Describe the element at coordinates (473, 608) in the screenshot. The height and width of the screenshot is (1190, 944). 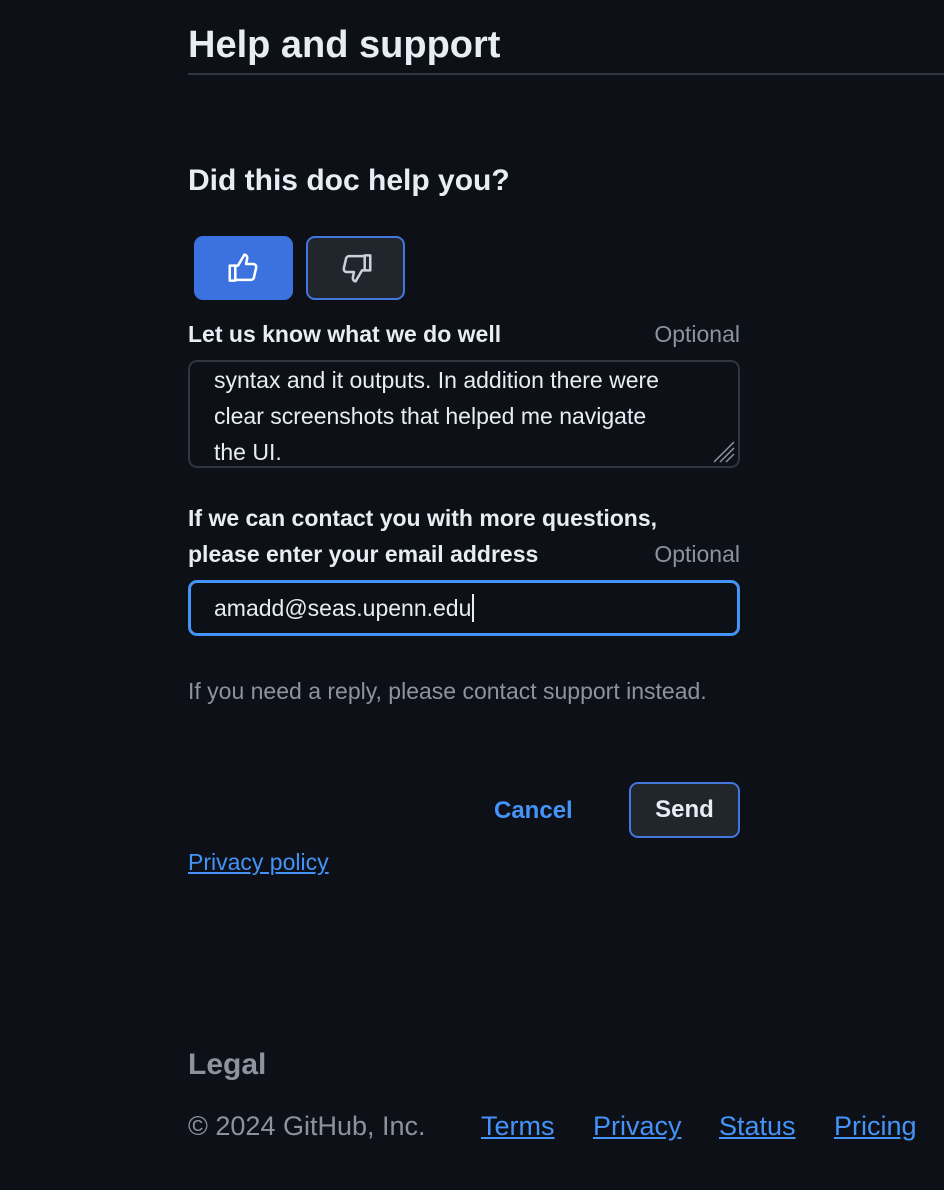
I see `text-caret` at that location.